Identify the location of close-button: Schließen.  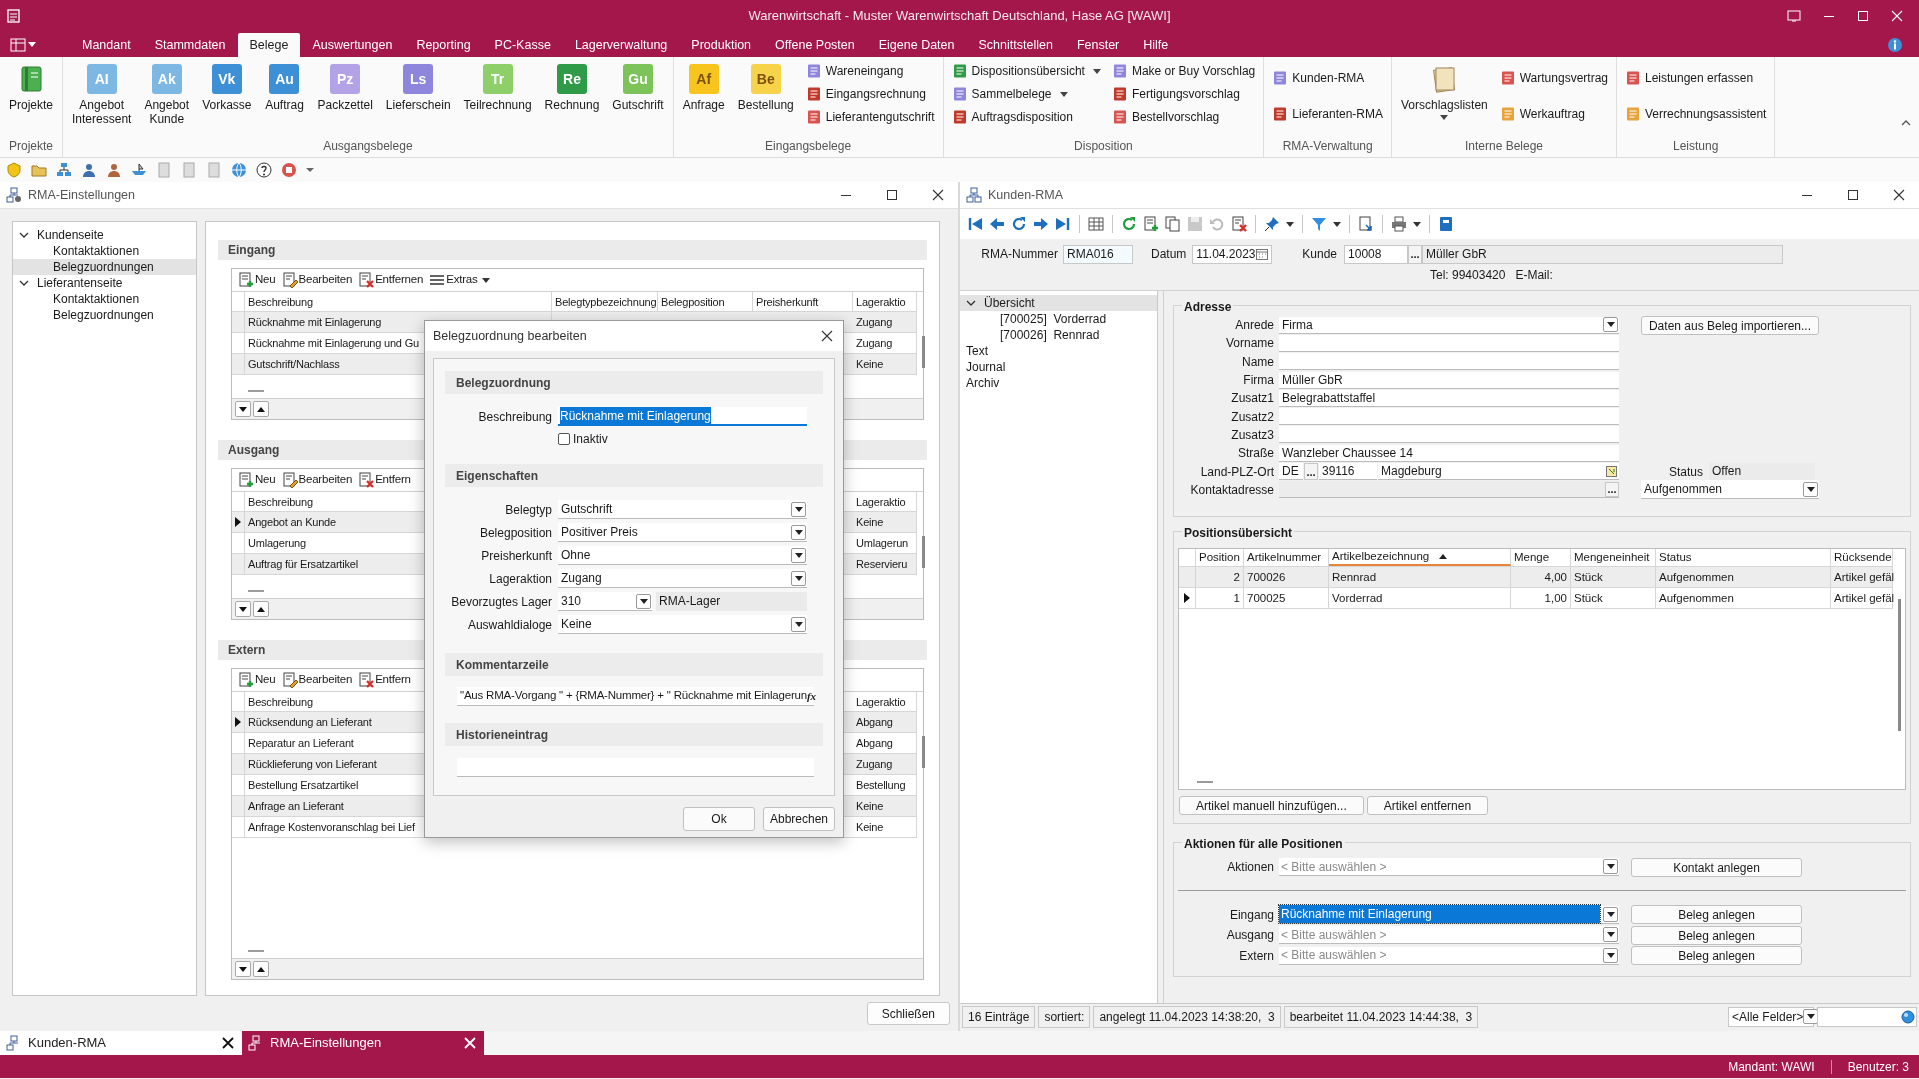
(908, 1013).